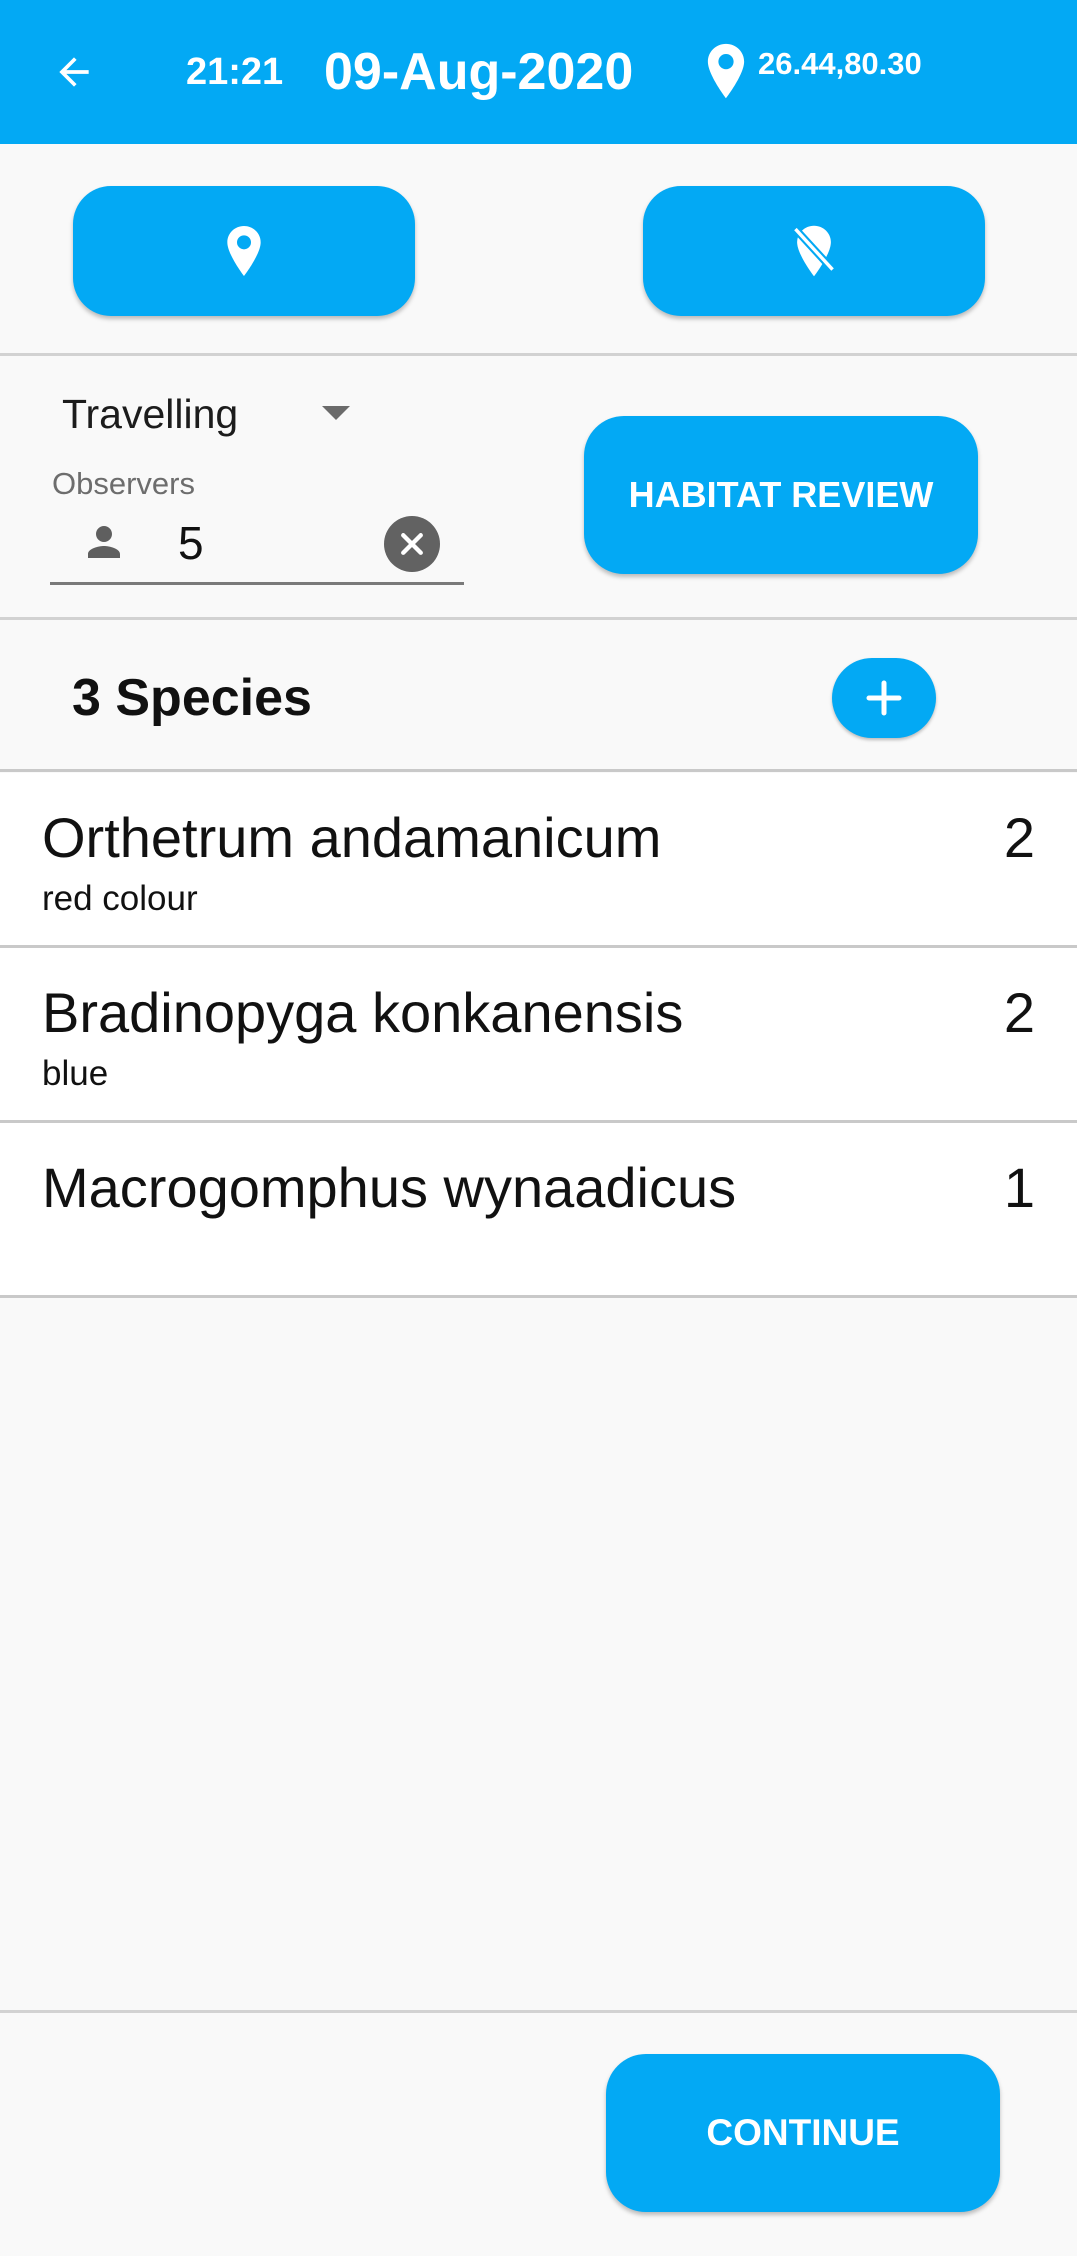 The image size is (1077, 2256). I want to click on clear-location-button, so click(814, 251).